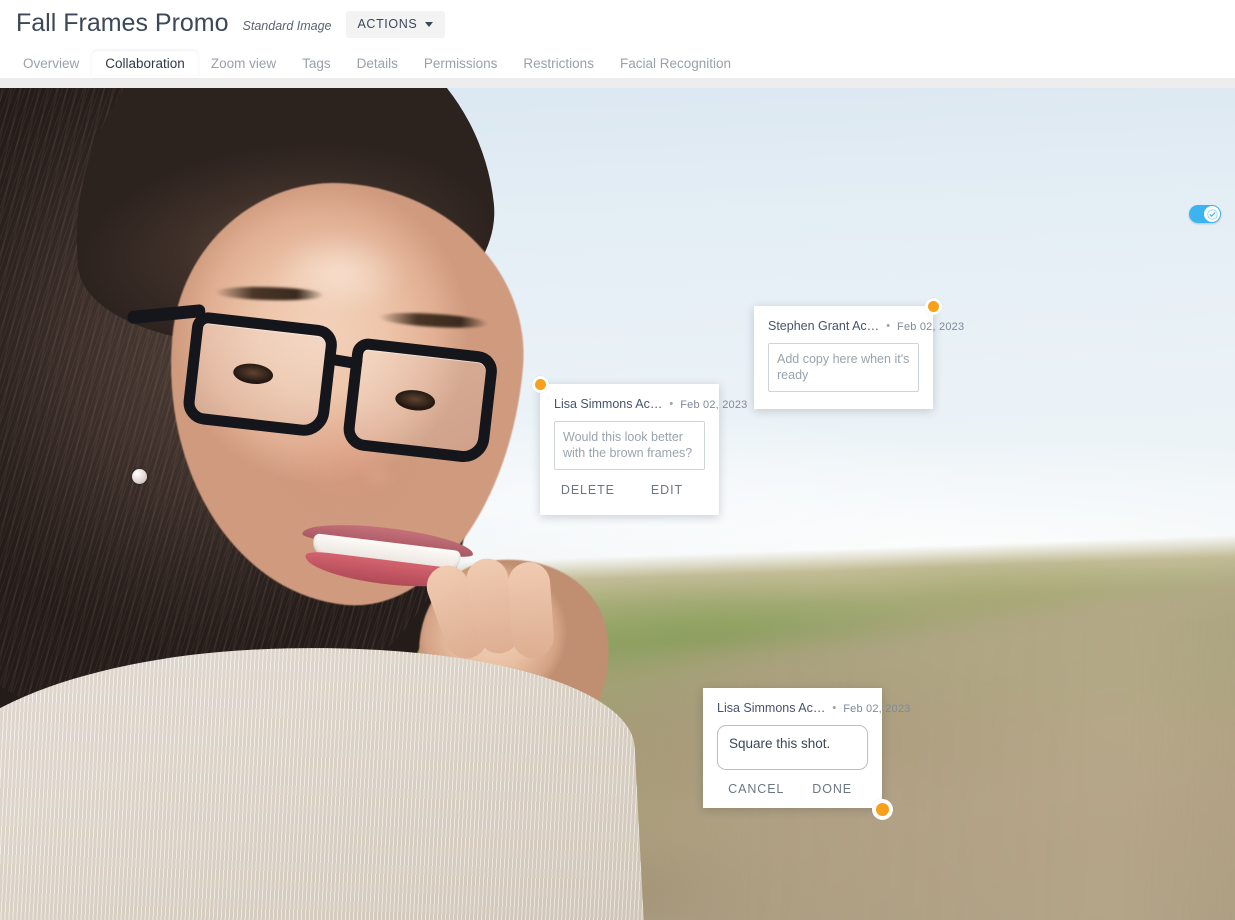 Image resolution: width=1235 pixels, height=920 pixels. What do you see at coordinates (792, 747) in the screenshot?
I see `comment-edit-input: Square this shot.` at bounding box center [792, 747].